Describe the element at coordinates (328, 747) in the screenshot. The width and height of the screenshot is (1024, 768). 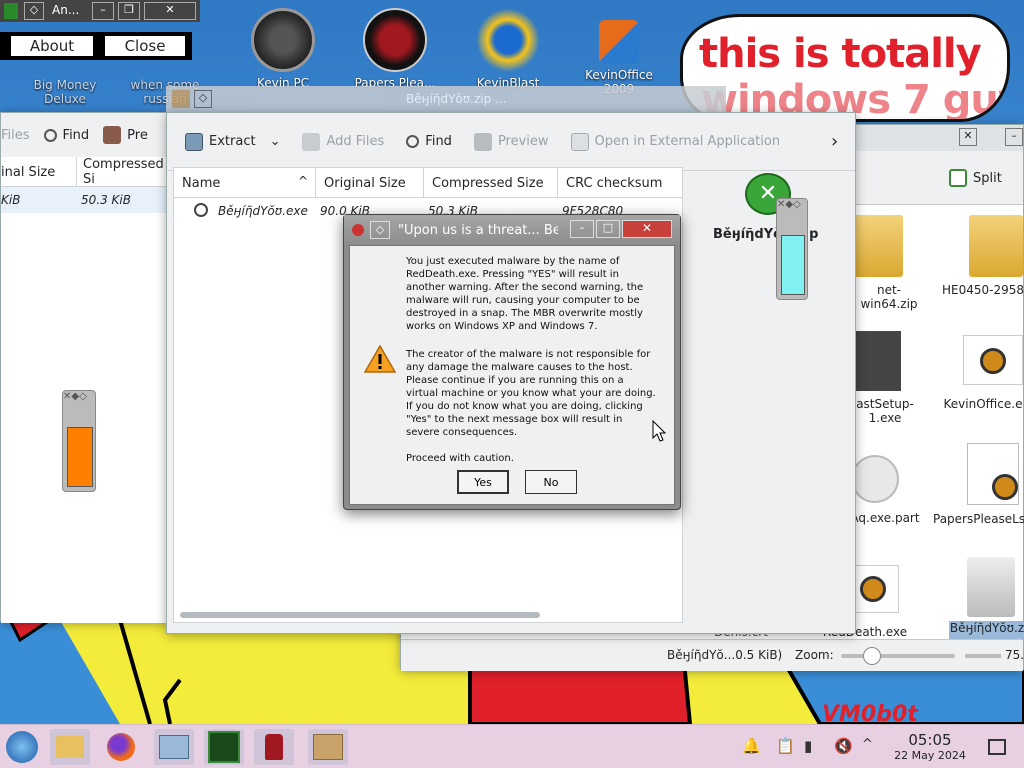
I see `taskbar-ark` at that location.